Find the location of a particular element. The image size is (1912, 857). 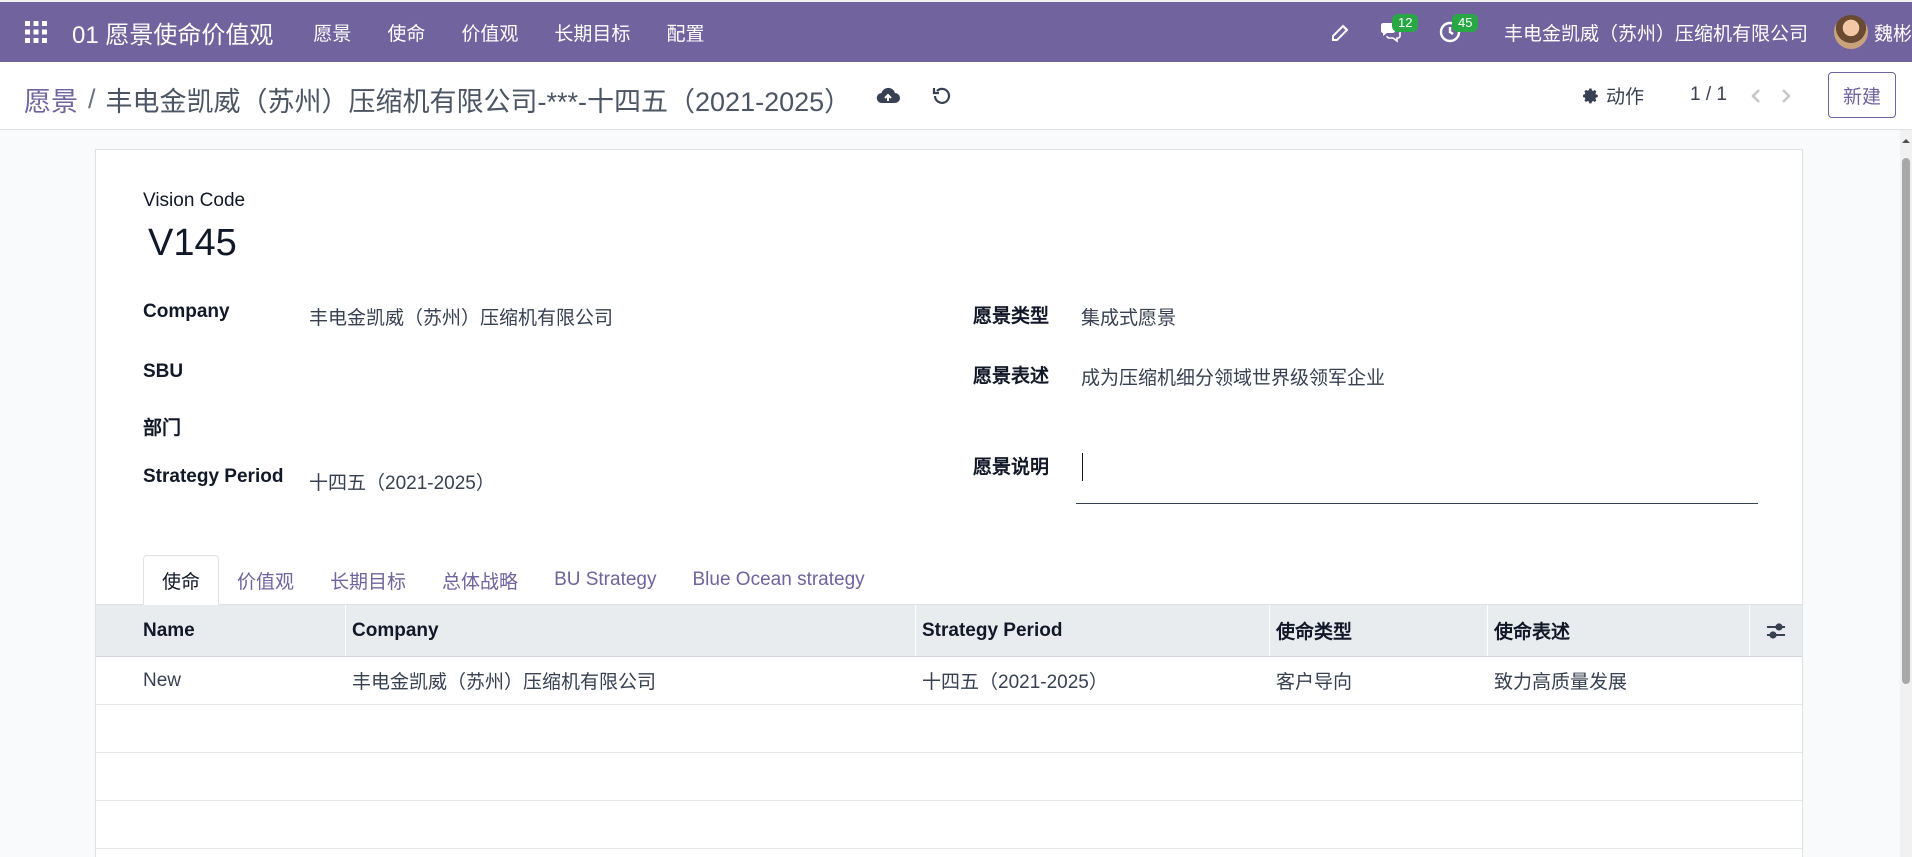

discard-undo-icon is located at coordinates (942, 96).